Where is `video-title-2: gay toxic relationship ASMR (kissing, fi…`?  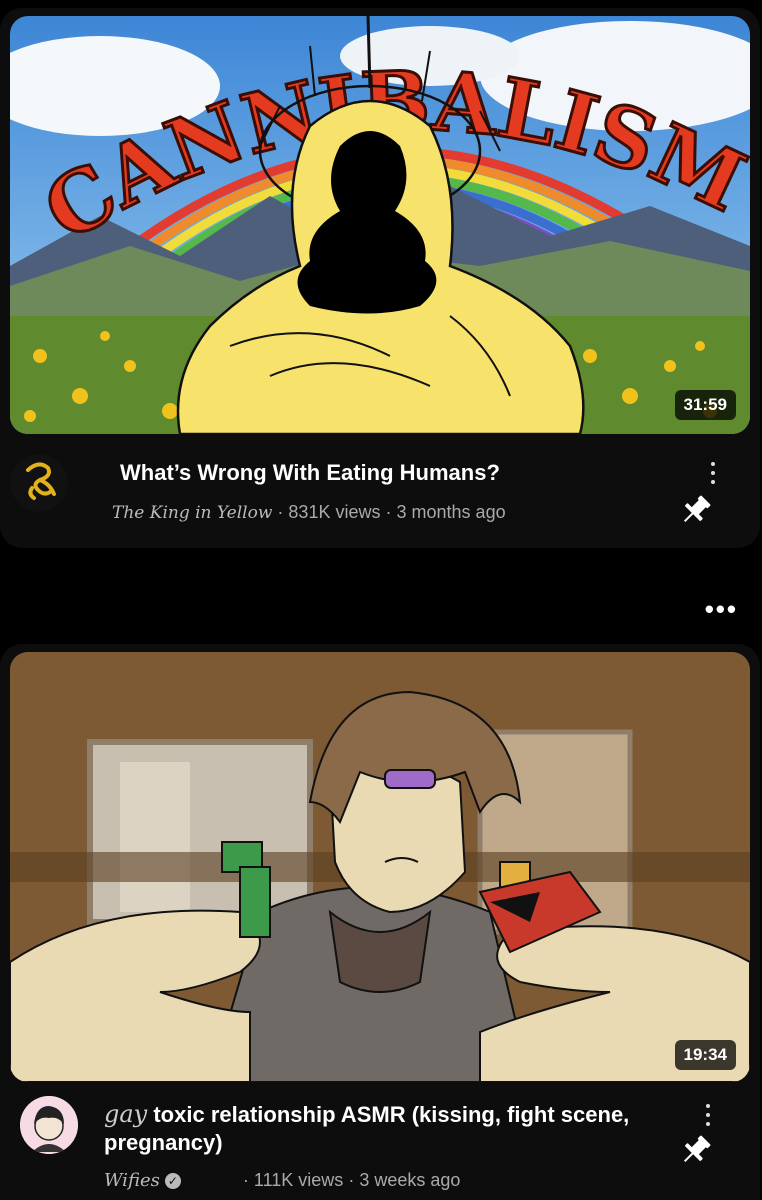 video-title-2: gay toxic relationship ASMR (kissing, fi… is located at coordinates (384, 1128).